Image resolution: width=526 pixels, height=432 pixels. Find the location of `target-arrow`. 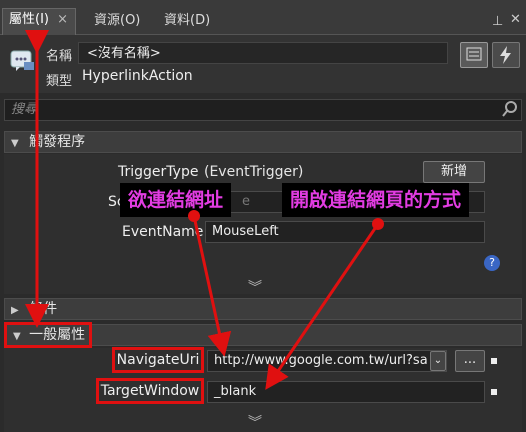

target-arrow is located at coordinates (322, 306).